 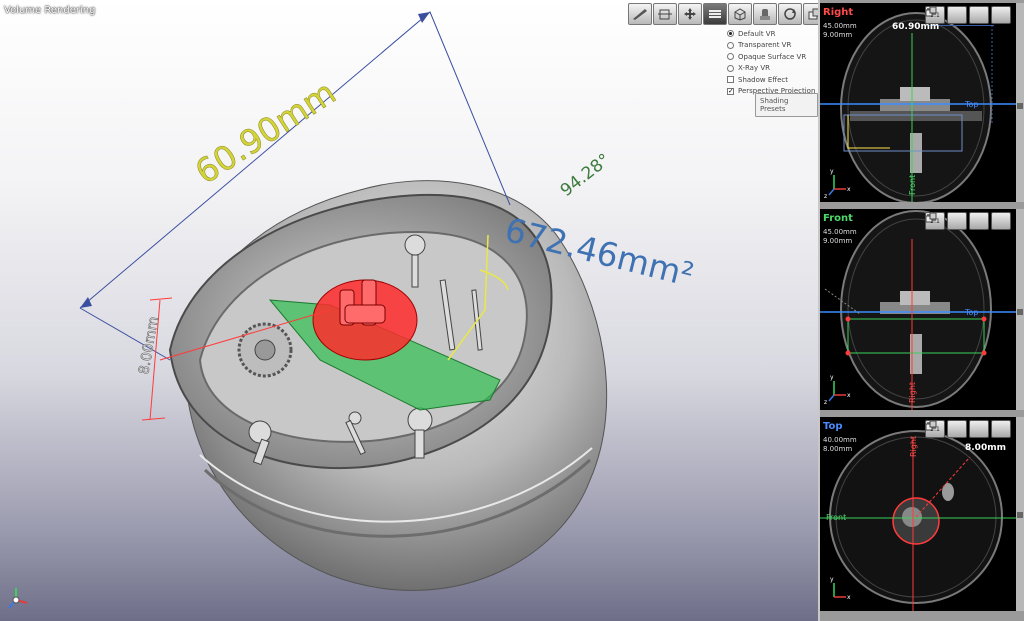 What do you see at coordinates (838, 449) in the screenshot?
I see `slice-depth: 8.00mm` at bounding box center [838, 449].